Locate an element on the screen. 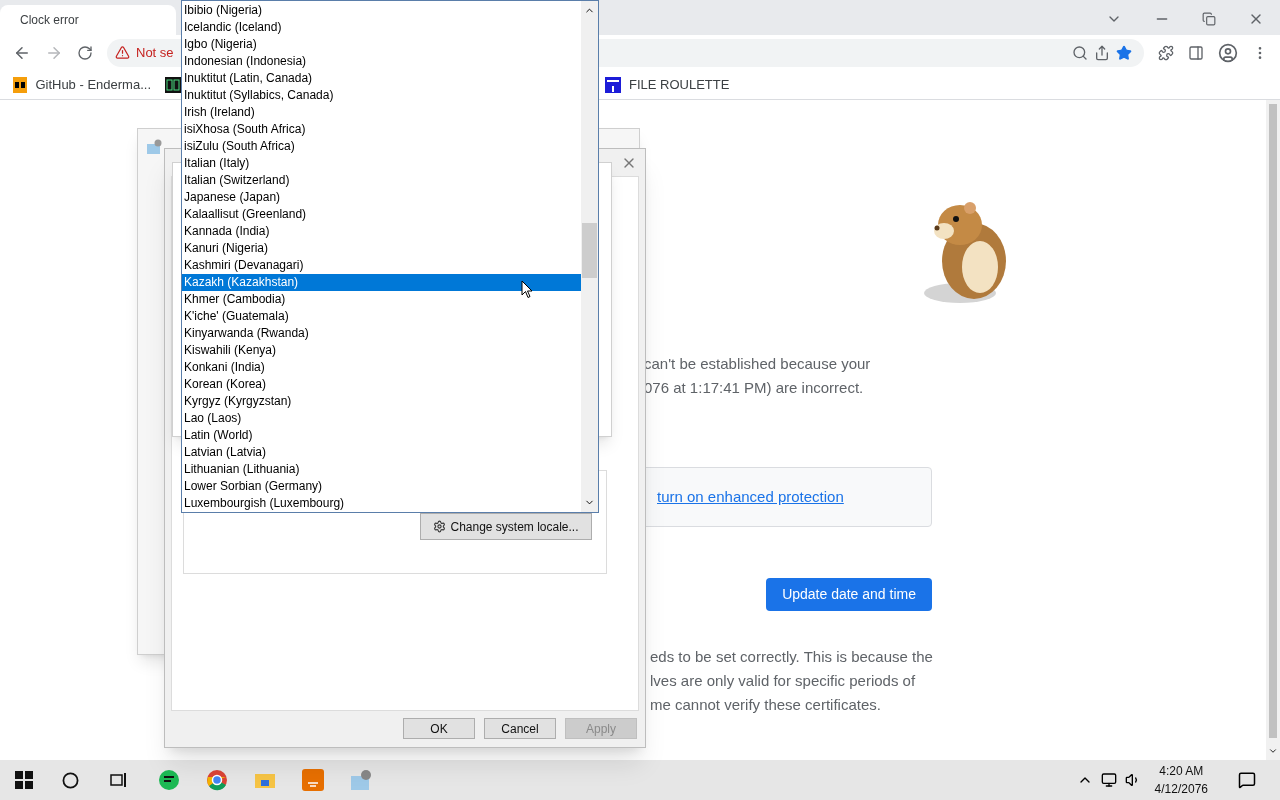 The image size is (1280, 800). locale-option: Khmer (Cambodia) is located at coordinates (381, 299).